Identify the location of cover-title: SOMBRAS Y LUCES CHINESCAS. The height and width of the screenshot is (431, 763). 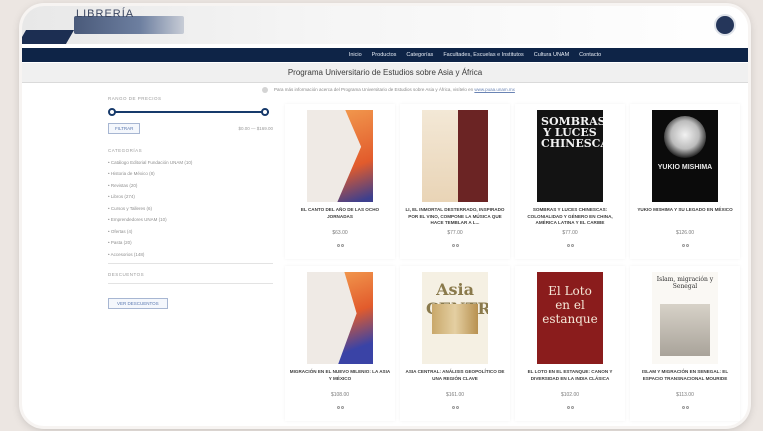
(572, 132).